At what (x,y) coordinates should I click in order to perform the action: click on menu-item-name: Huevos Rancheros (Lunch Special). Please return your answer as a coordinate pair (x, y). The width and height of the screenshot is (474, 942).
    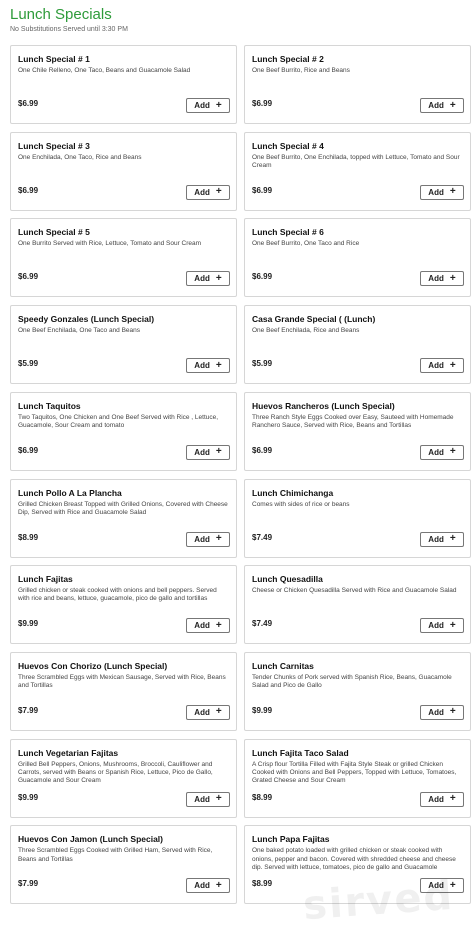
    Looking at the image, I should click on (323, 405).